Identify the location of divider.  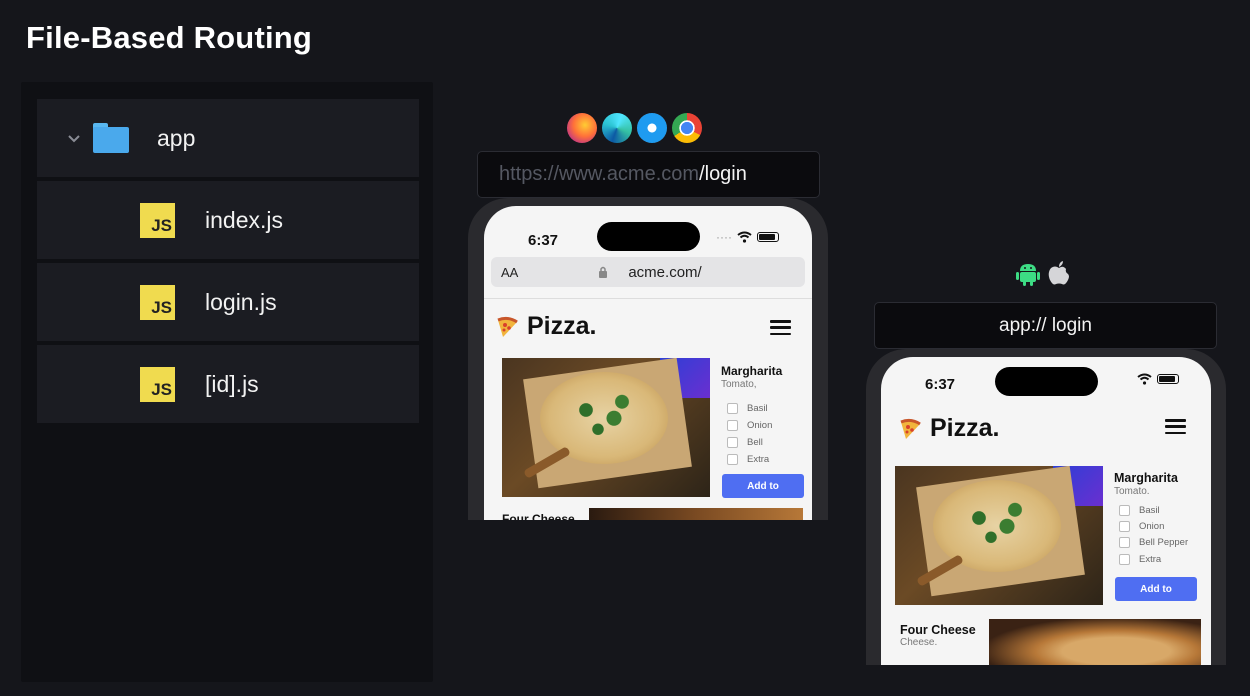
(648, 298).